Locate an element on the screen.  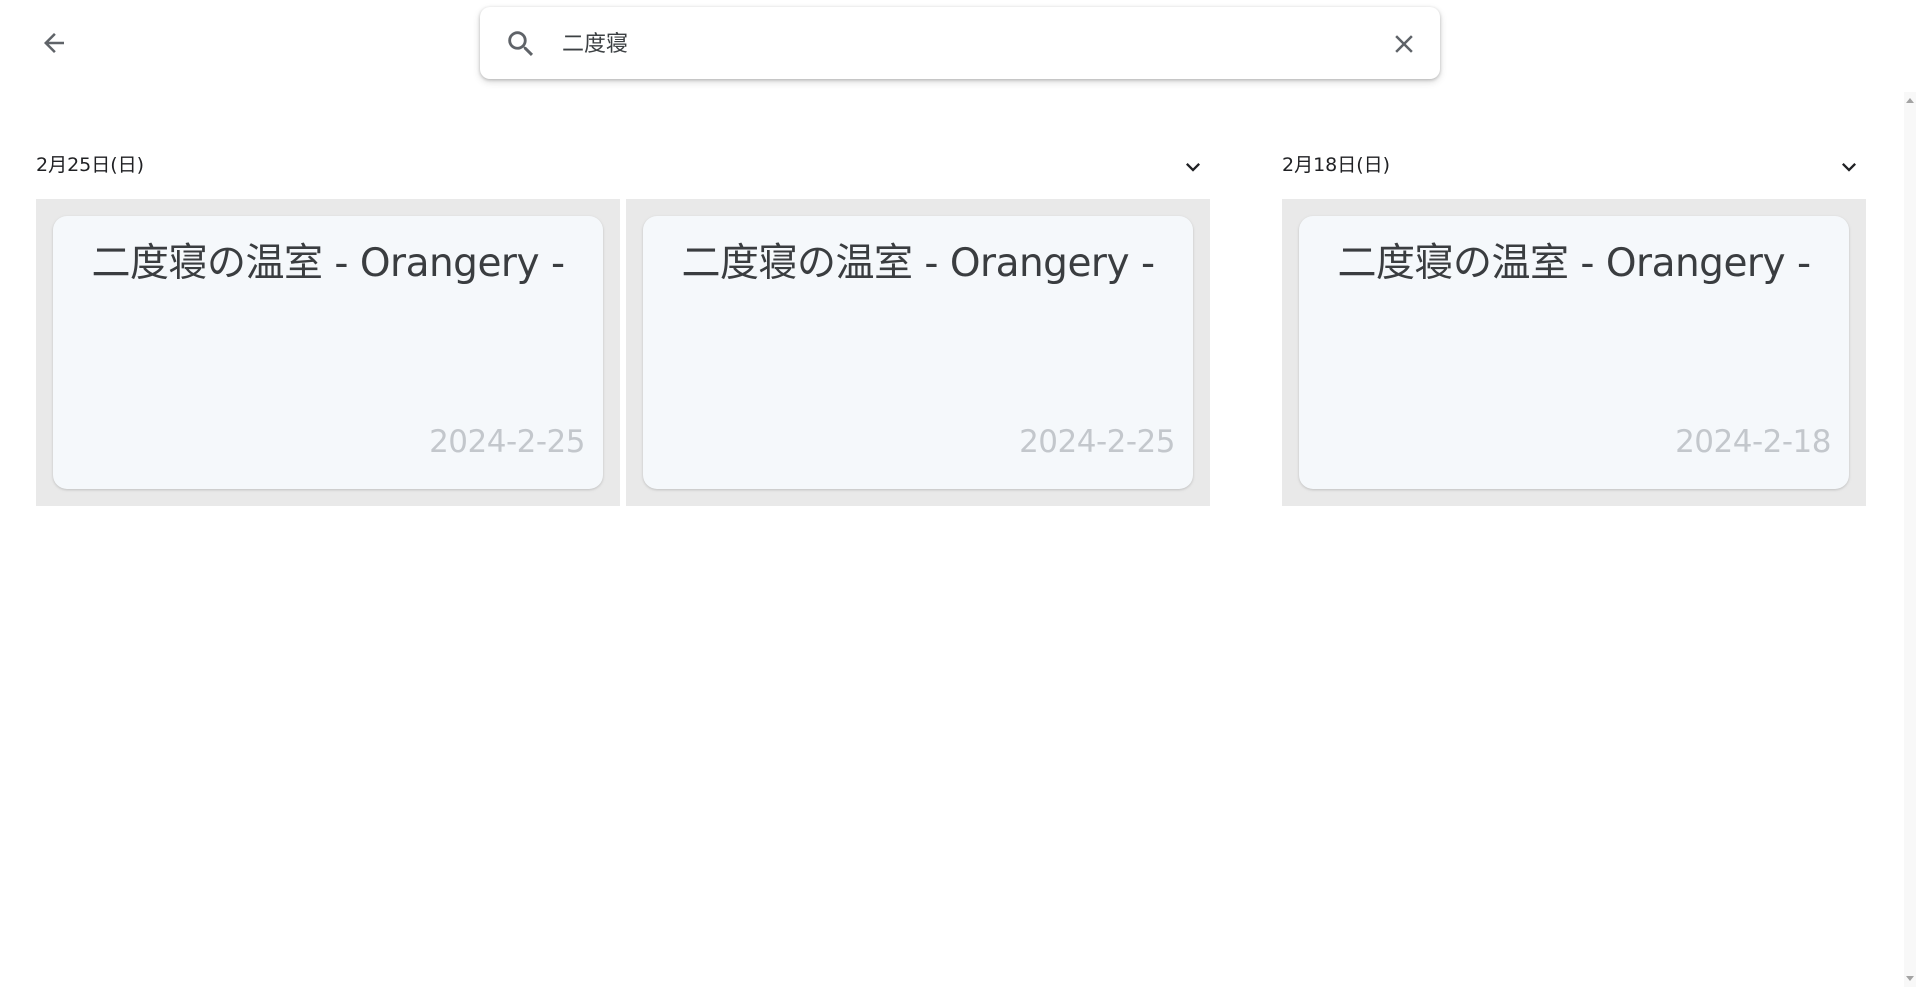
close-icon is located at coordinates (1404, 44).